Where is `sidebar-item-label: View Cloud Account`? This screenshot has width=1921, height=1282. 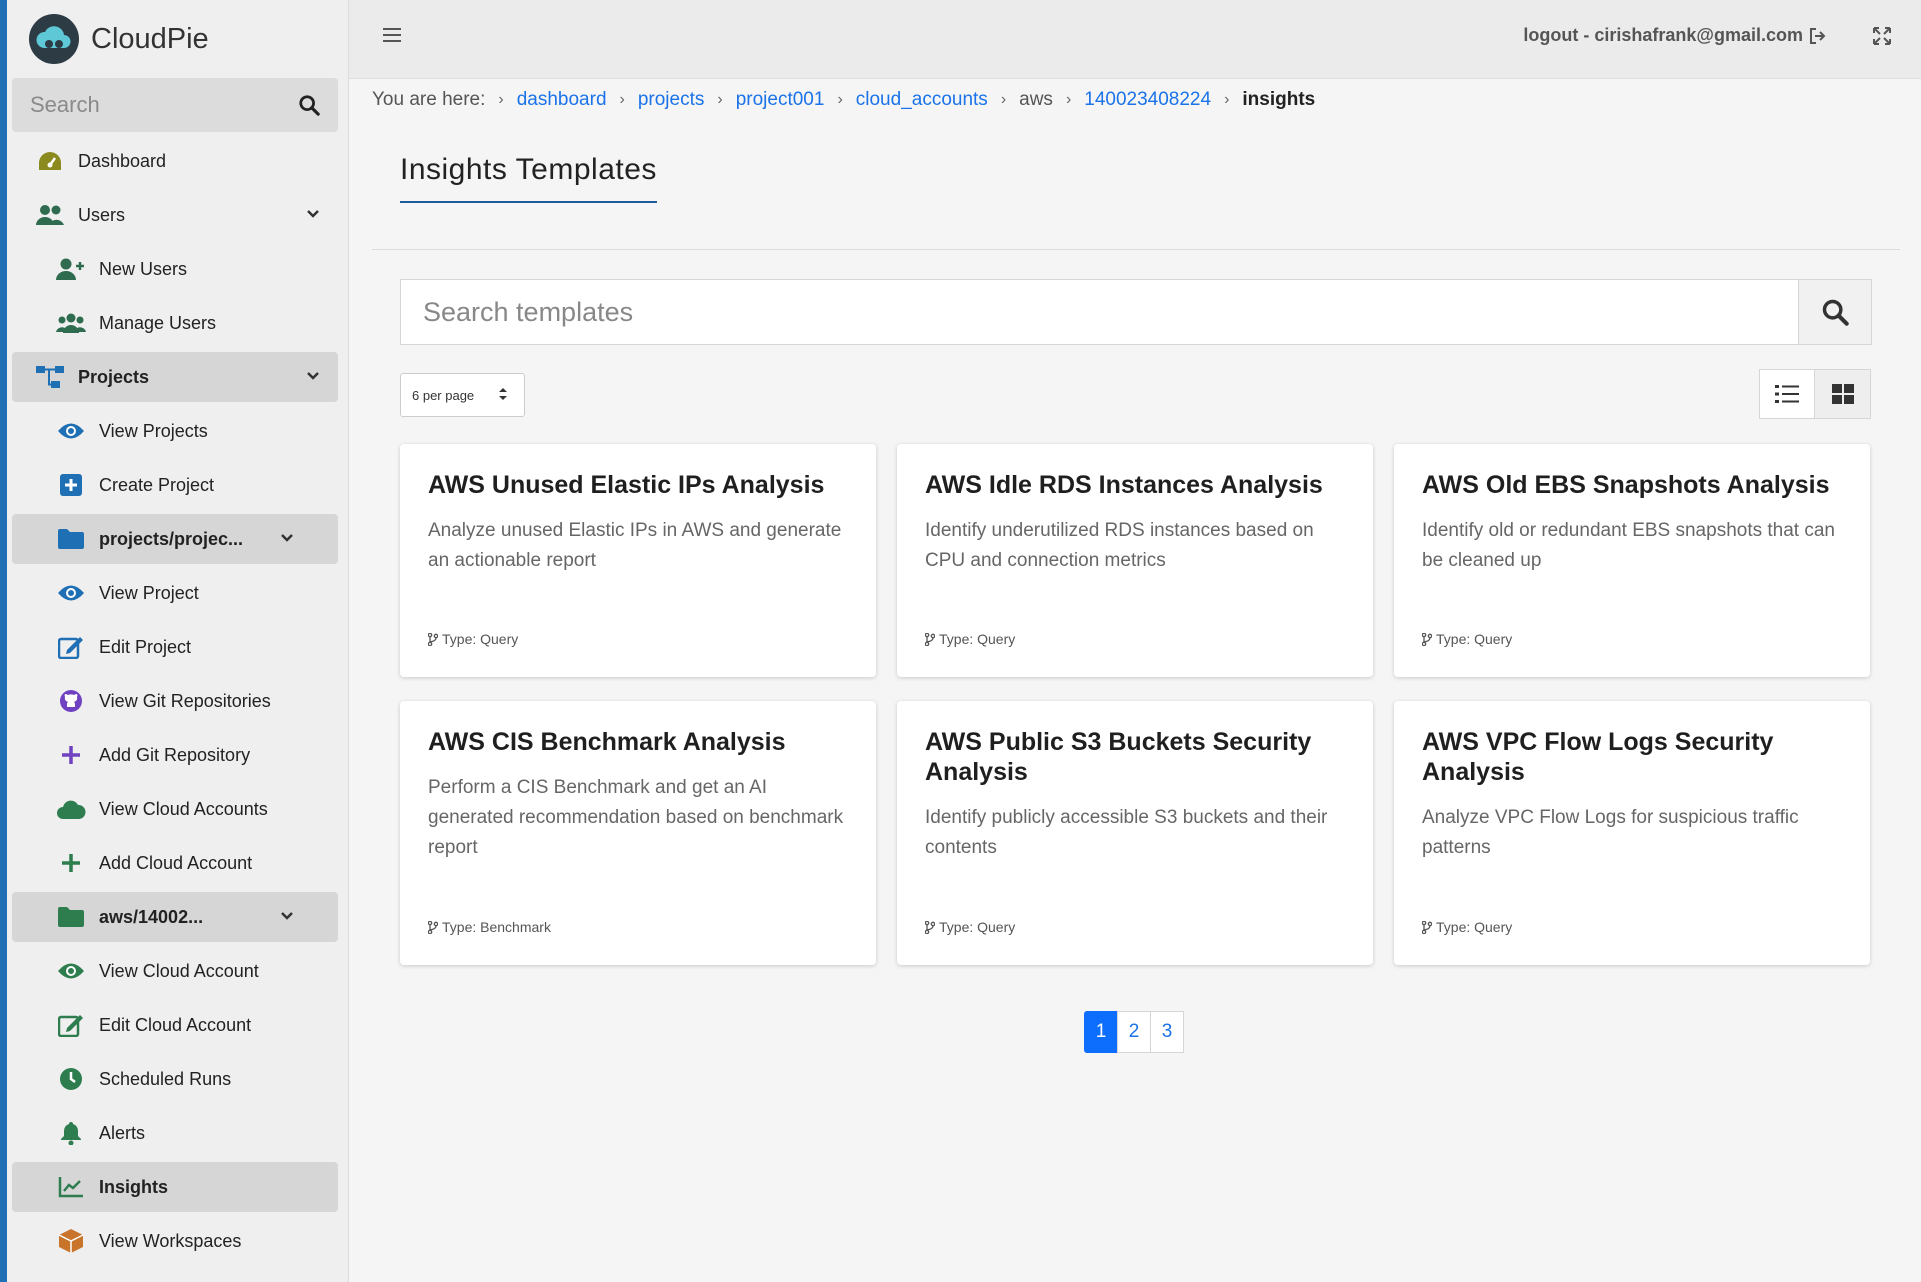 sidebar-item-label: View Cloud Account is located at coordinates (179, 970).